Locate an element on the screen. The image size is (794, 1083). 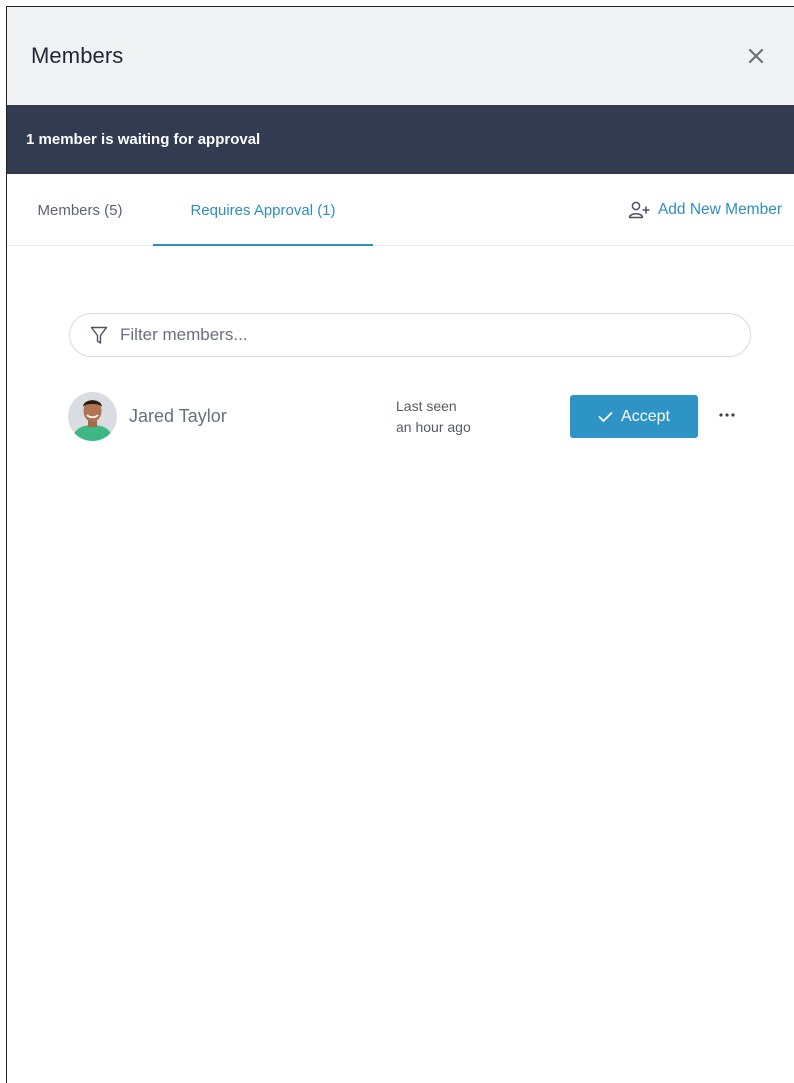
filter-icon is located at coordinates (99, 335).